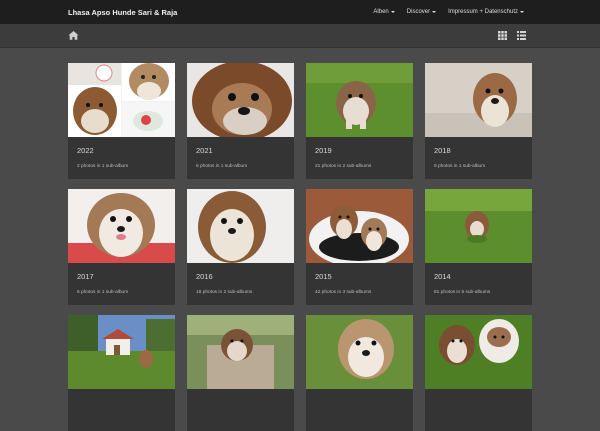 This screenshot has height=431, width=600. I want to click on album-title: 2014, so click(442, 276).